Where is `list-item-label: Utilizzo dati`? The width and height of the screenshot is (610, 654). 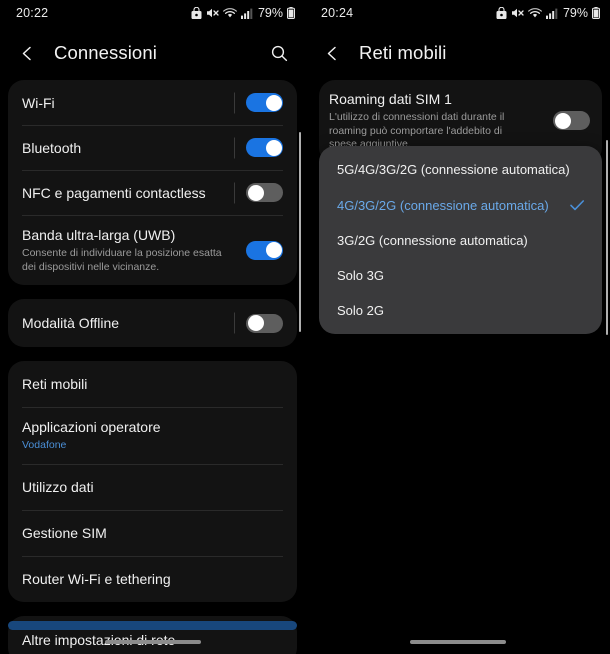 list-item-label: Utilizzo dati is located at coordinates (58, 486).